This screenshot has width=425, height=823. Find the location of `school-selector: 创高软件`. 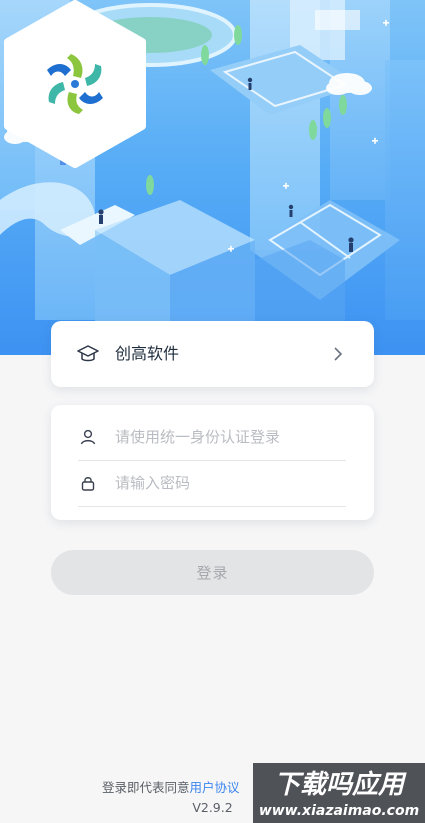

school-selector: 创高软件 is located at coordinates (212, 354).